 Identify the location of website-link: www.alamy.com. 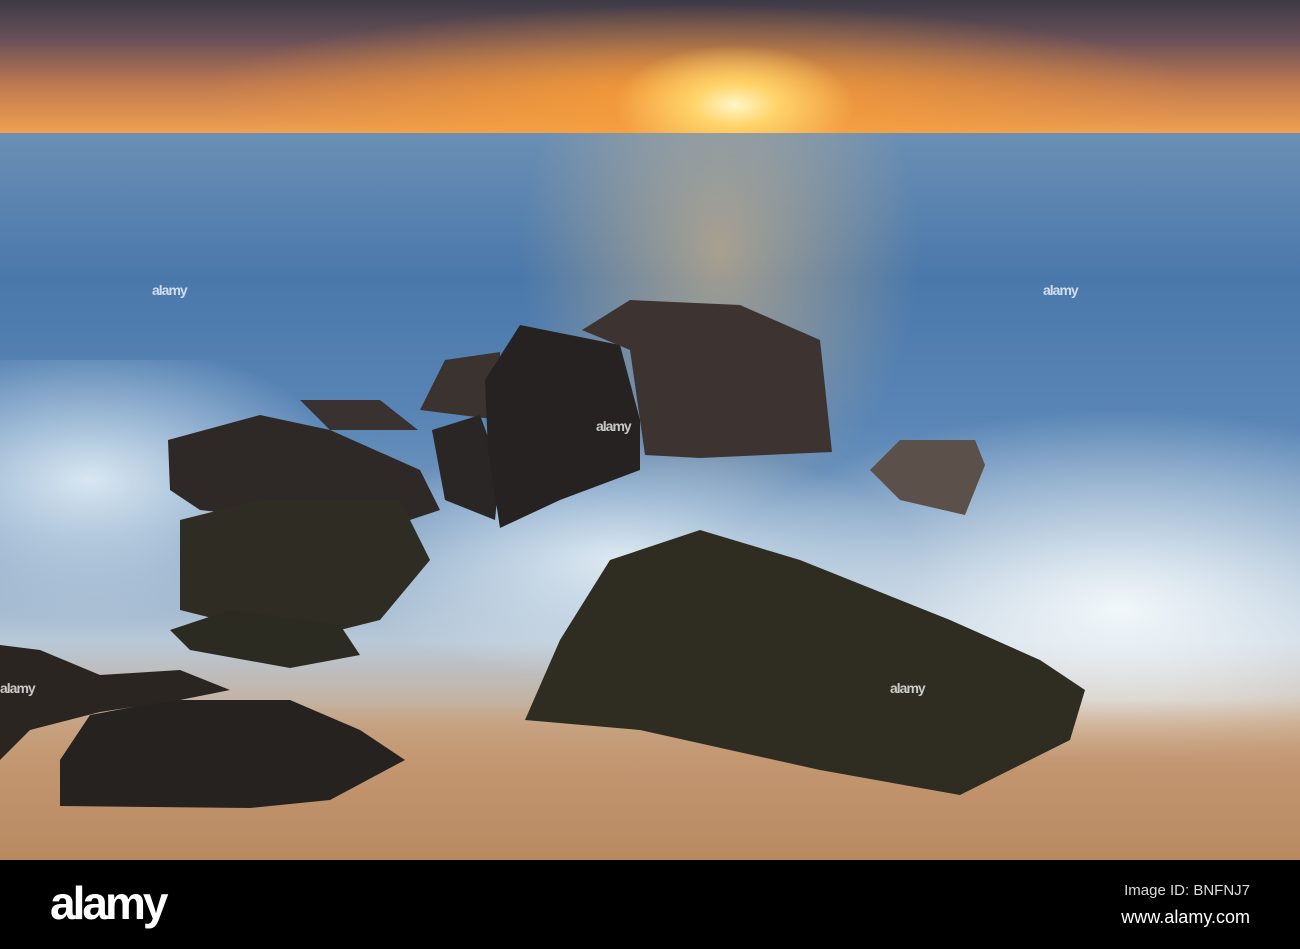
(1185, 917).